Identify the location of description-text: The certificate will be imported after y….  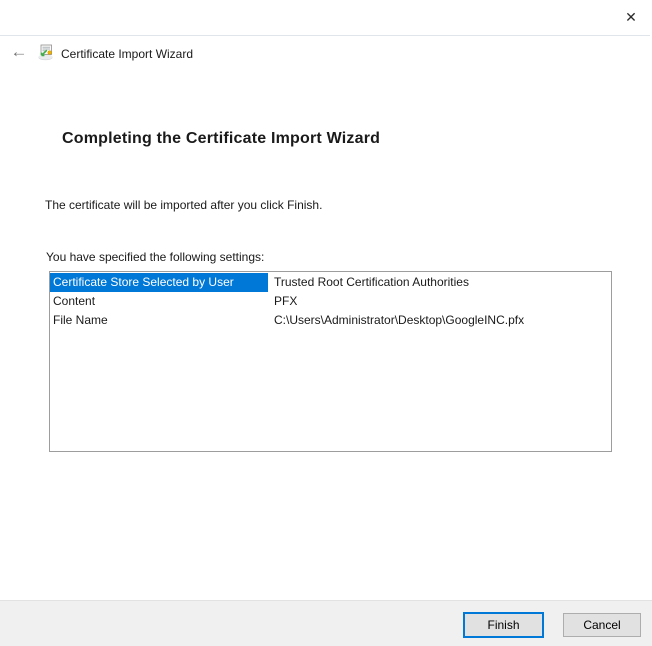
(184, 205).